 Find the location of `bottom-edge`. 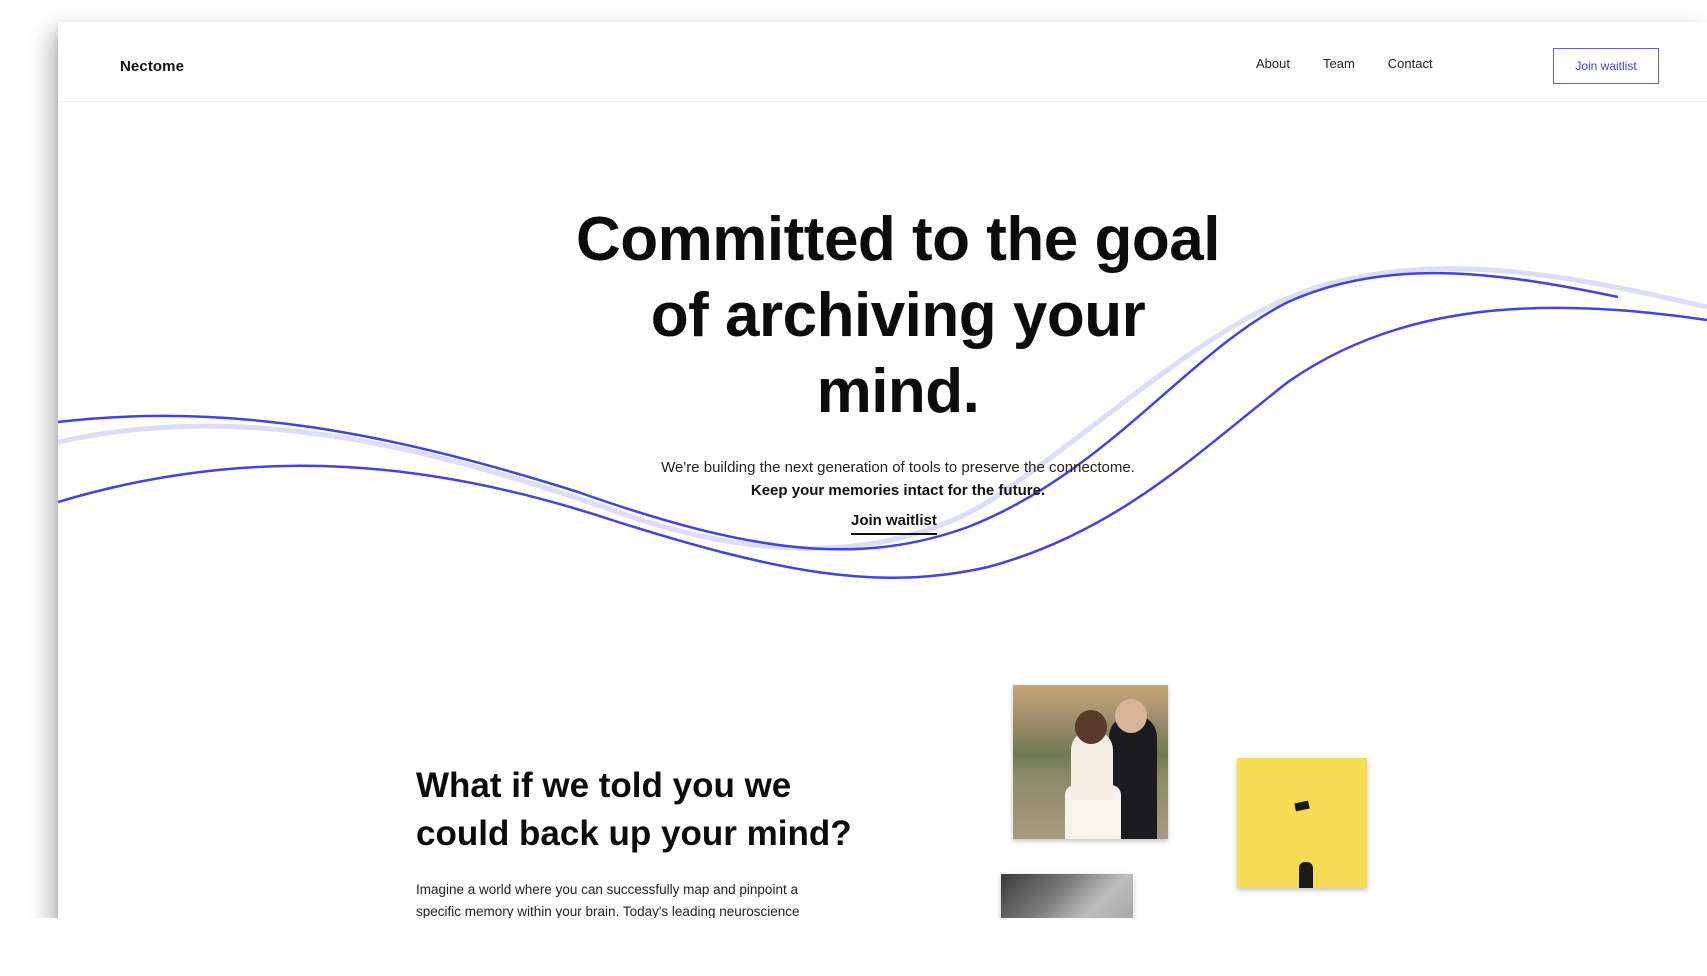

bottom-edge is located at coordinates (853, 947).